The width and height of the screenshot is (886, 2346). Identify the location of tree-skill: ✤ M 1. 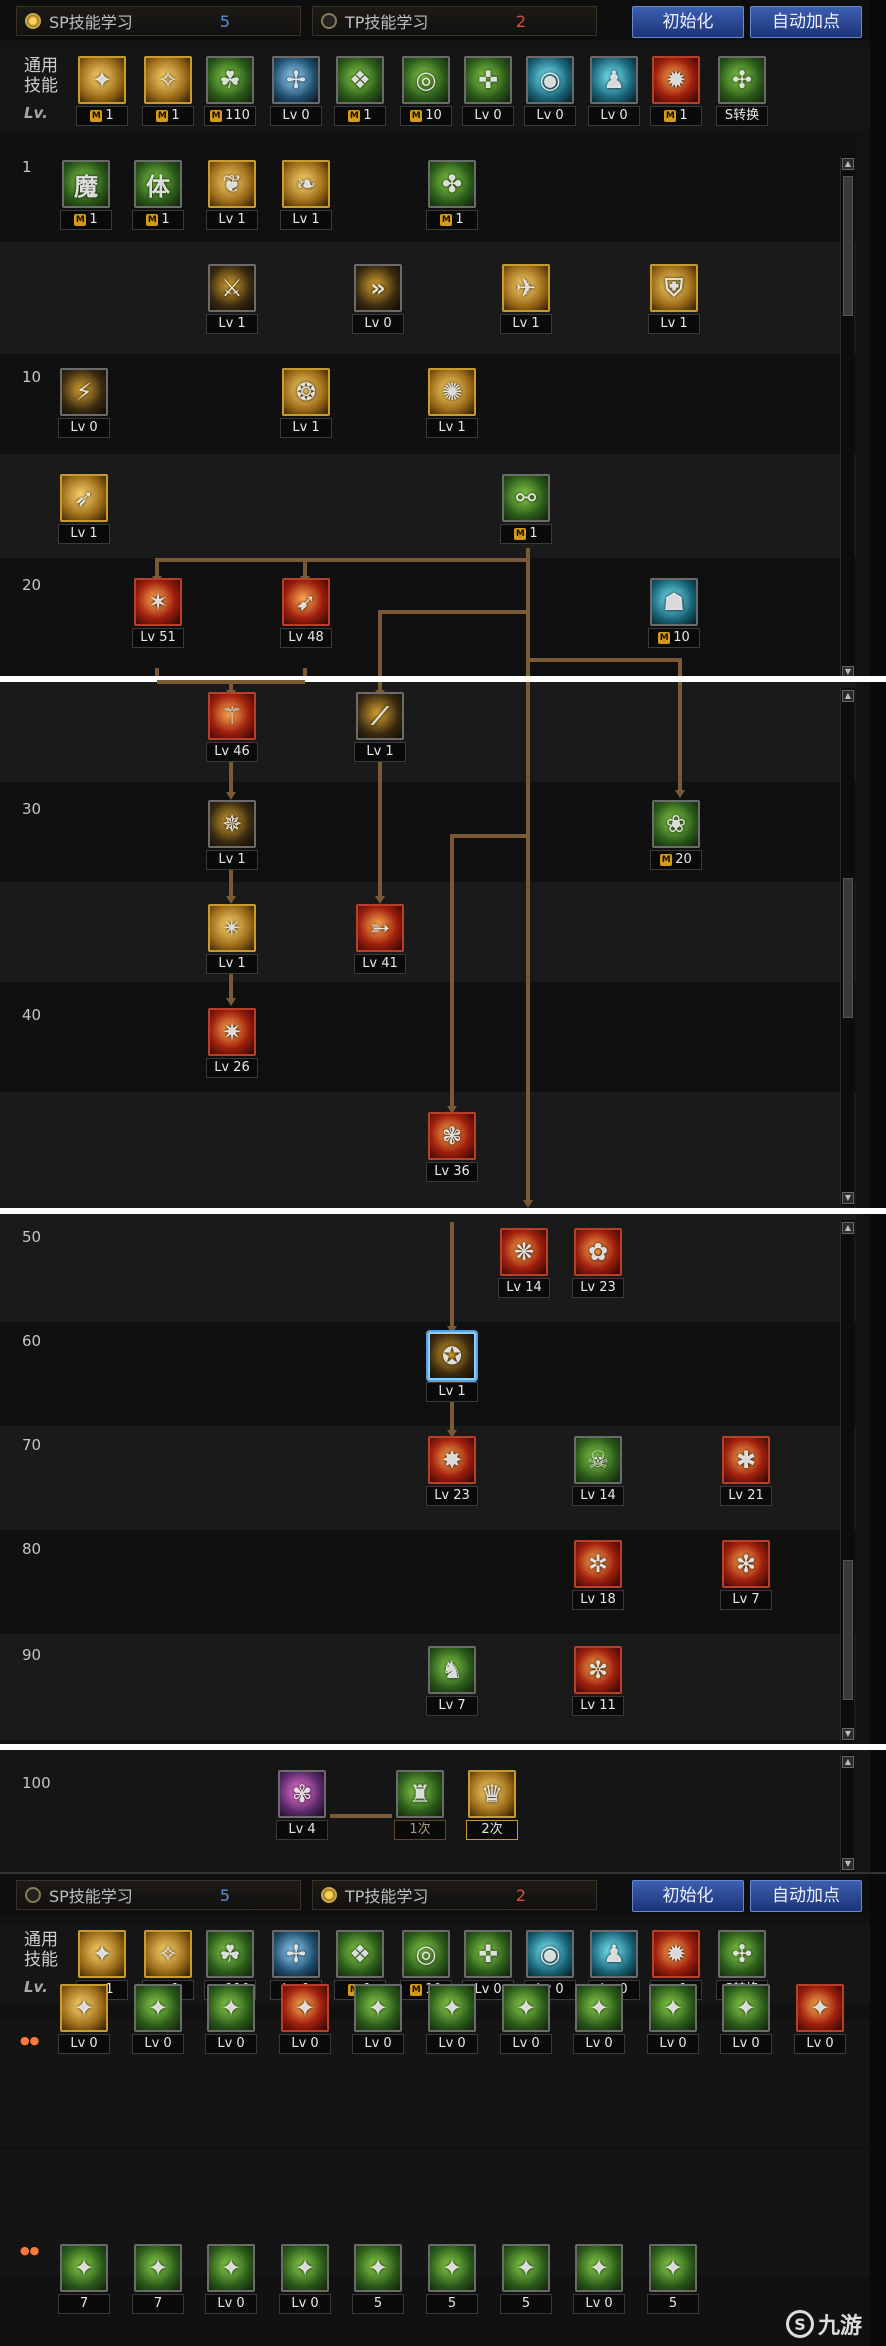
(452, 195).